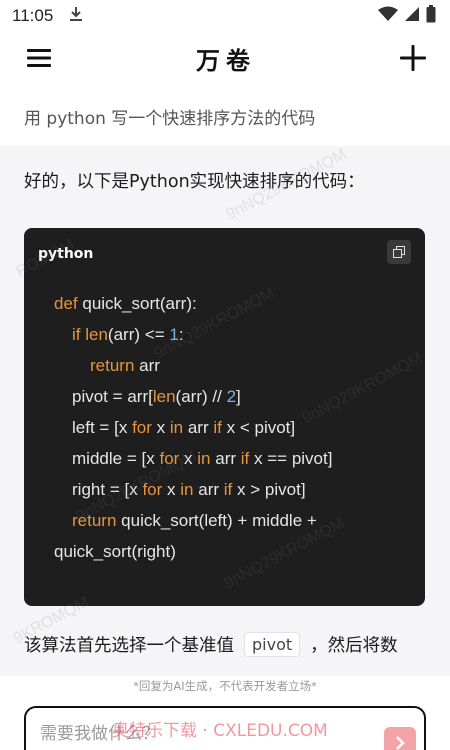 The width and height of the screenshot is (450, 750). I want to click on code-line: right = [x for x in arr if x > pivot], so click(189, 489).